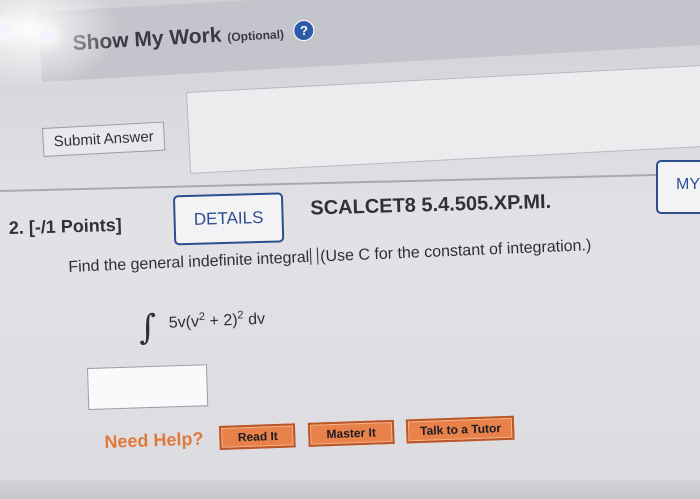 This screenshot has width=700, height=499. What do you see at coordinates (351, 433) in the screenshot?
I see `master-it-button: Master It` at bounding box center [351, 433].